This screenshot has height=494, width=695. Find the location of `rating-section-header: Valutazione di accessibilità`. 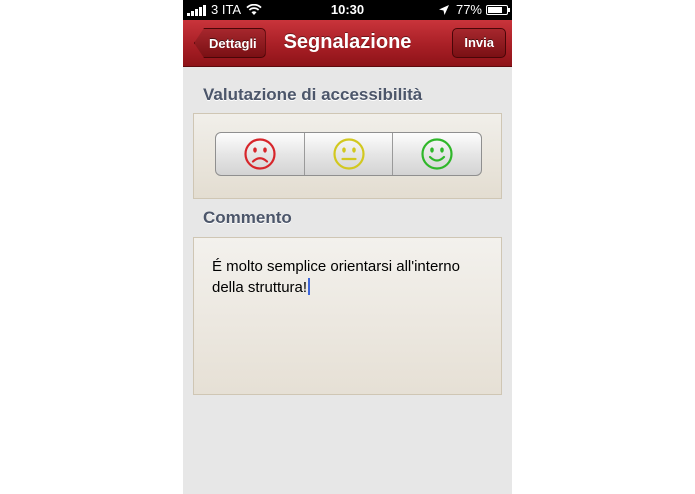

rating-section-header: Valutazione di accessibilità is located at coordinates (313, 94).